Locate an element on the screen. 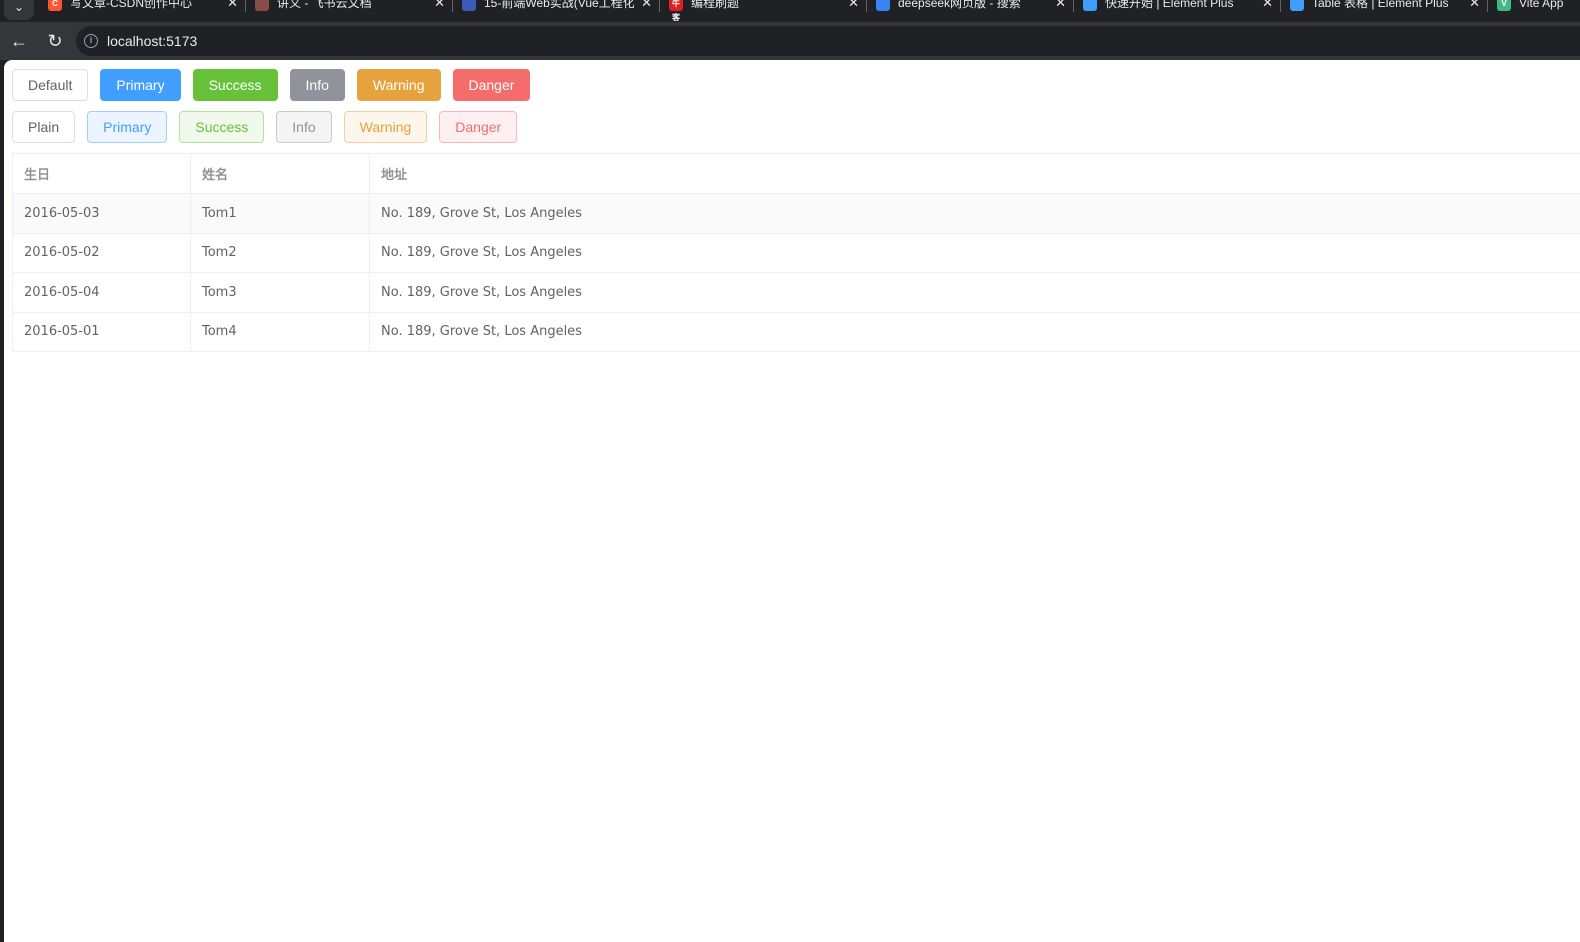 The width and height of the screenshot is (1580, 942). browser-tab: 牛客 编程刷题 ✕ is located at coordinates (764, 11).